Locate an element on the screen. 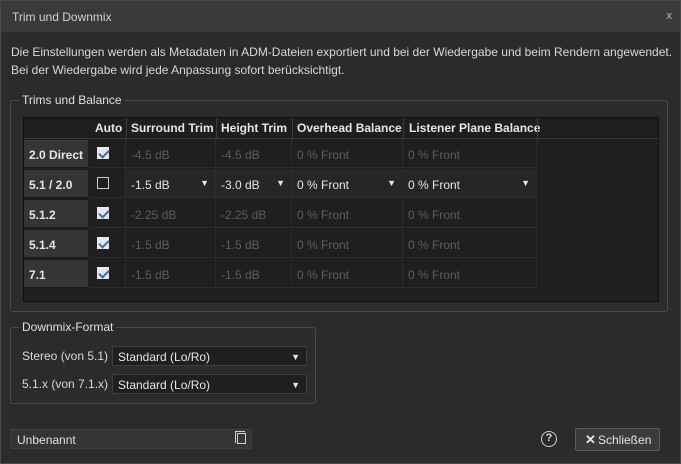 The height and width of the screenshot is (464, 681). title-bar: Trim und Downmix x is located at coordinates (340, 16).